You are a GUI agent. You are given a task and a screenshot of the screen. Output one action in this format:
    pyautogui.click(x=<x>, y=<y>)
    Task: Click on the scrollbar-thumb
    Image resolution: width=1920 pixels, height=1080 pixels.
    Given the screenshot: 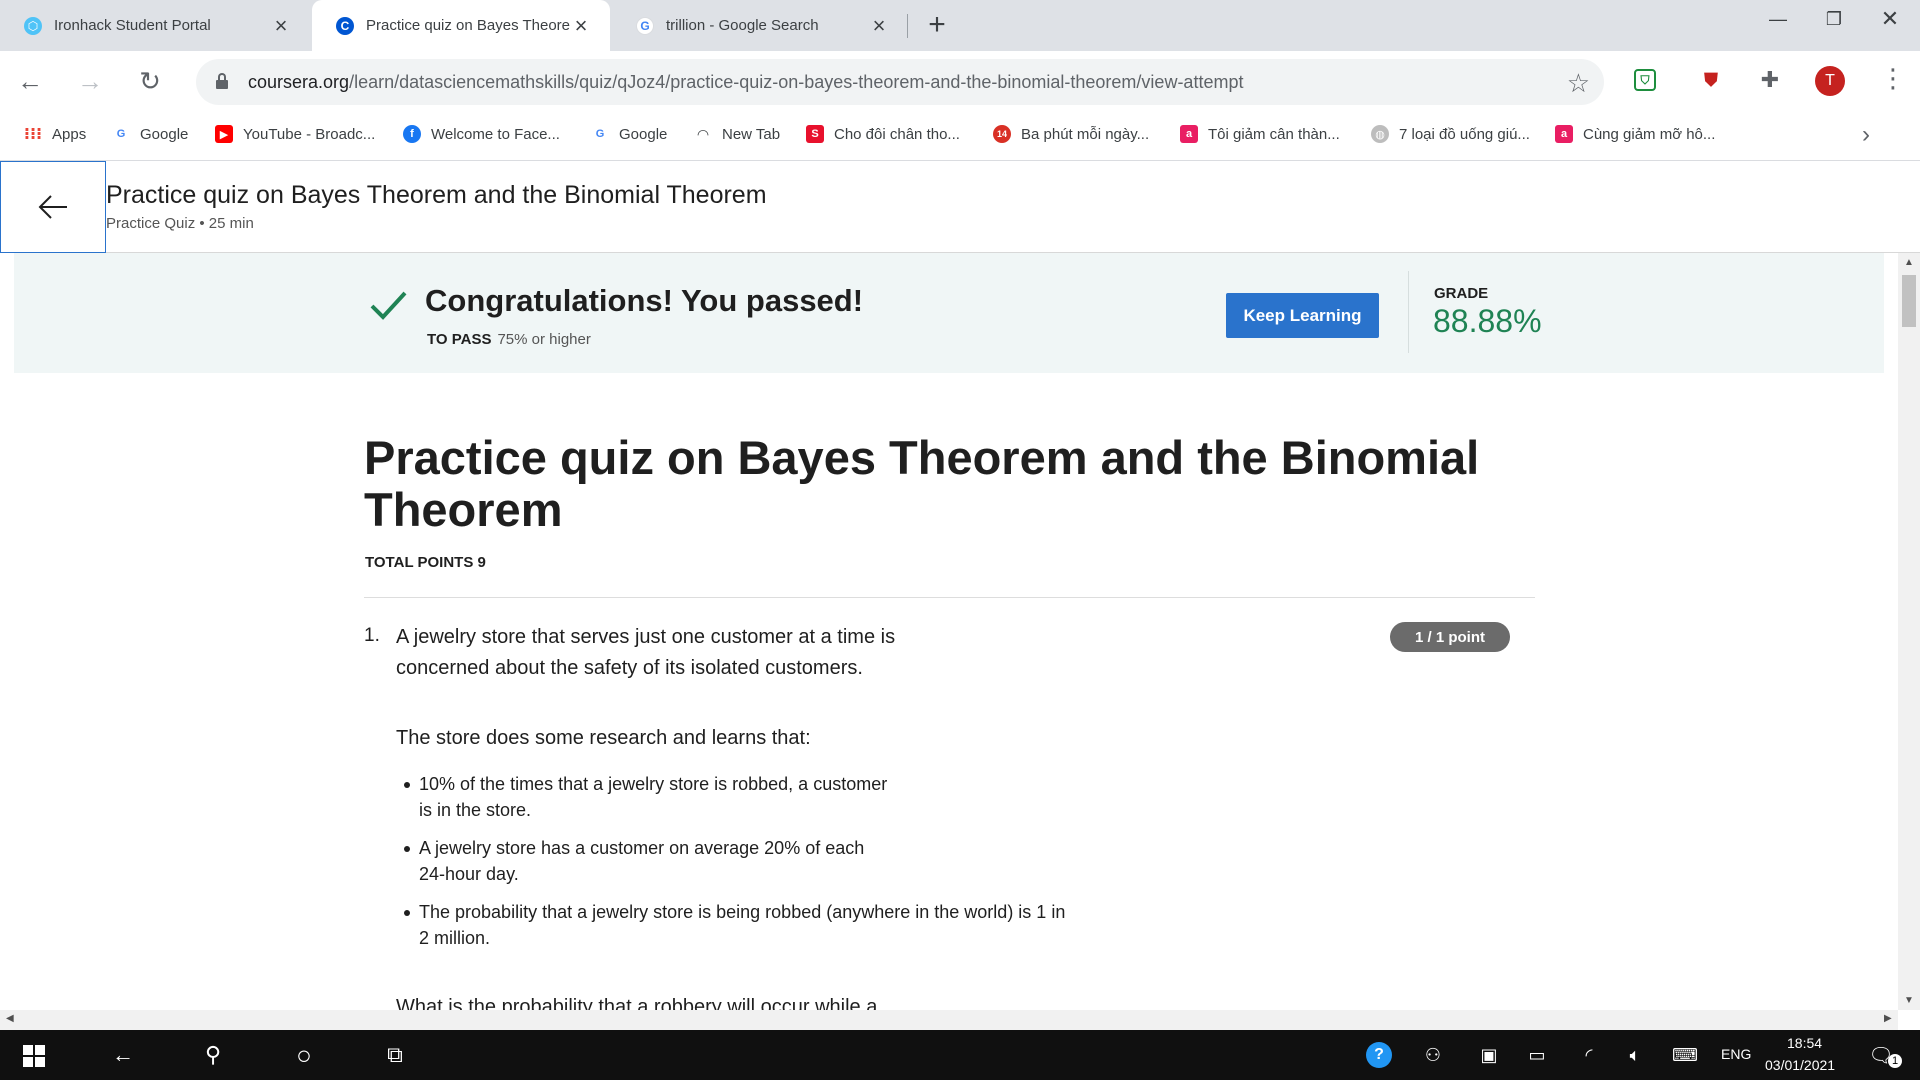 What is the action you would take?
    pyautogui.click(x=1909, y=301)
    